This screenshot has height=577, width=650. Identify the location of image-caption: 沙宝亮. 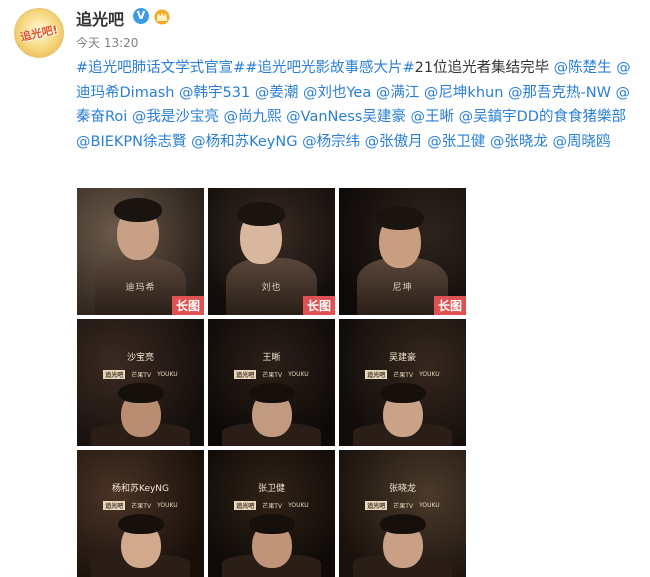
(140, 358).